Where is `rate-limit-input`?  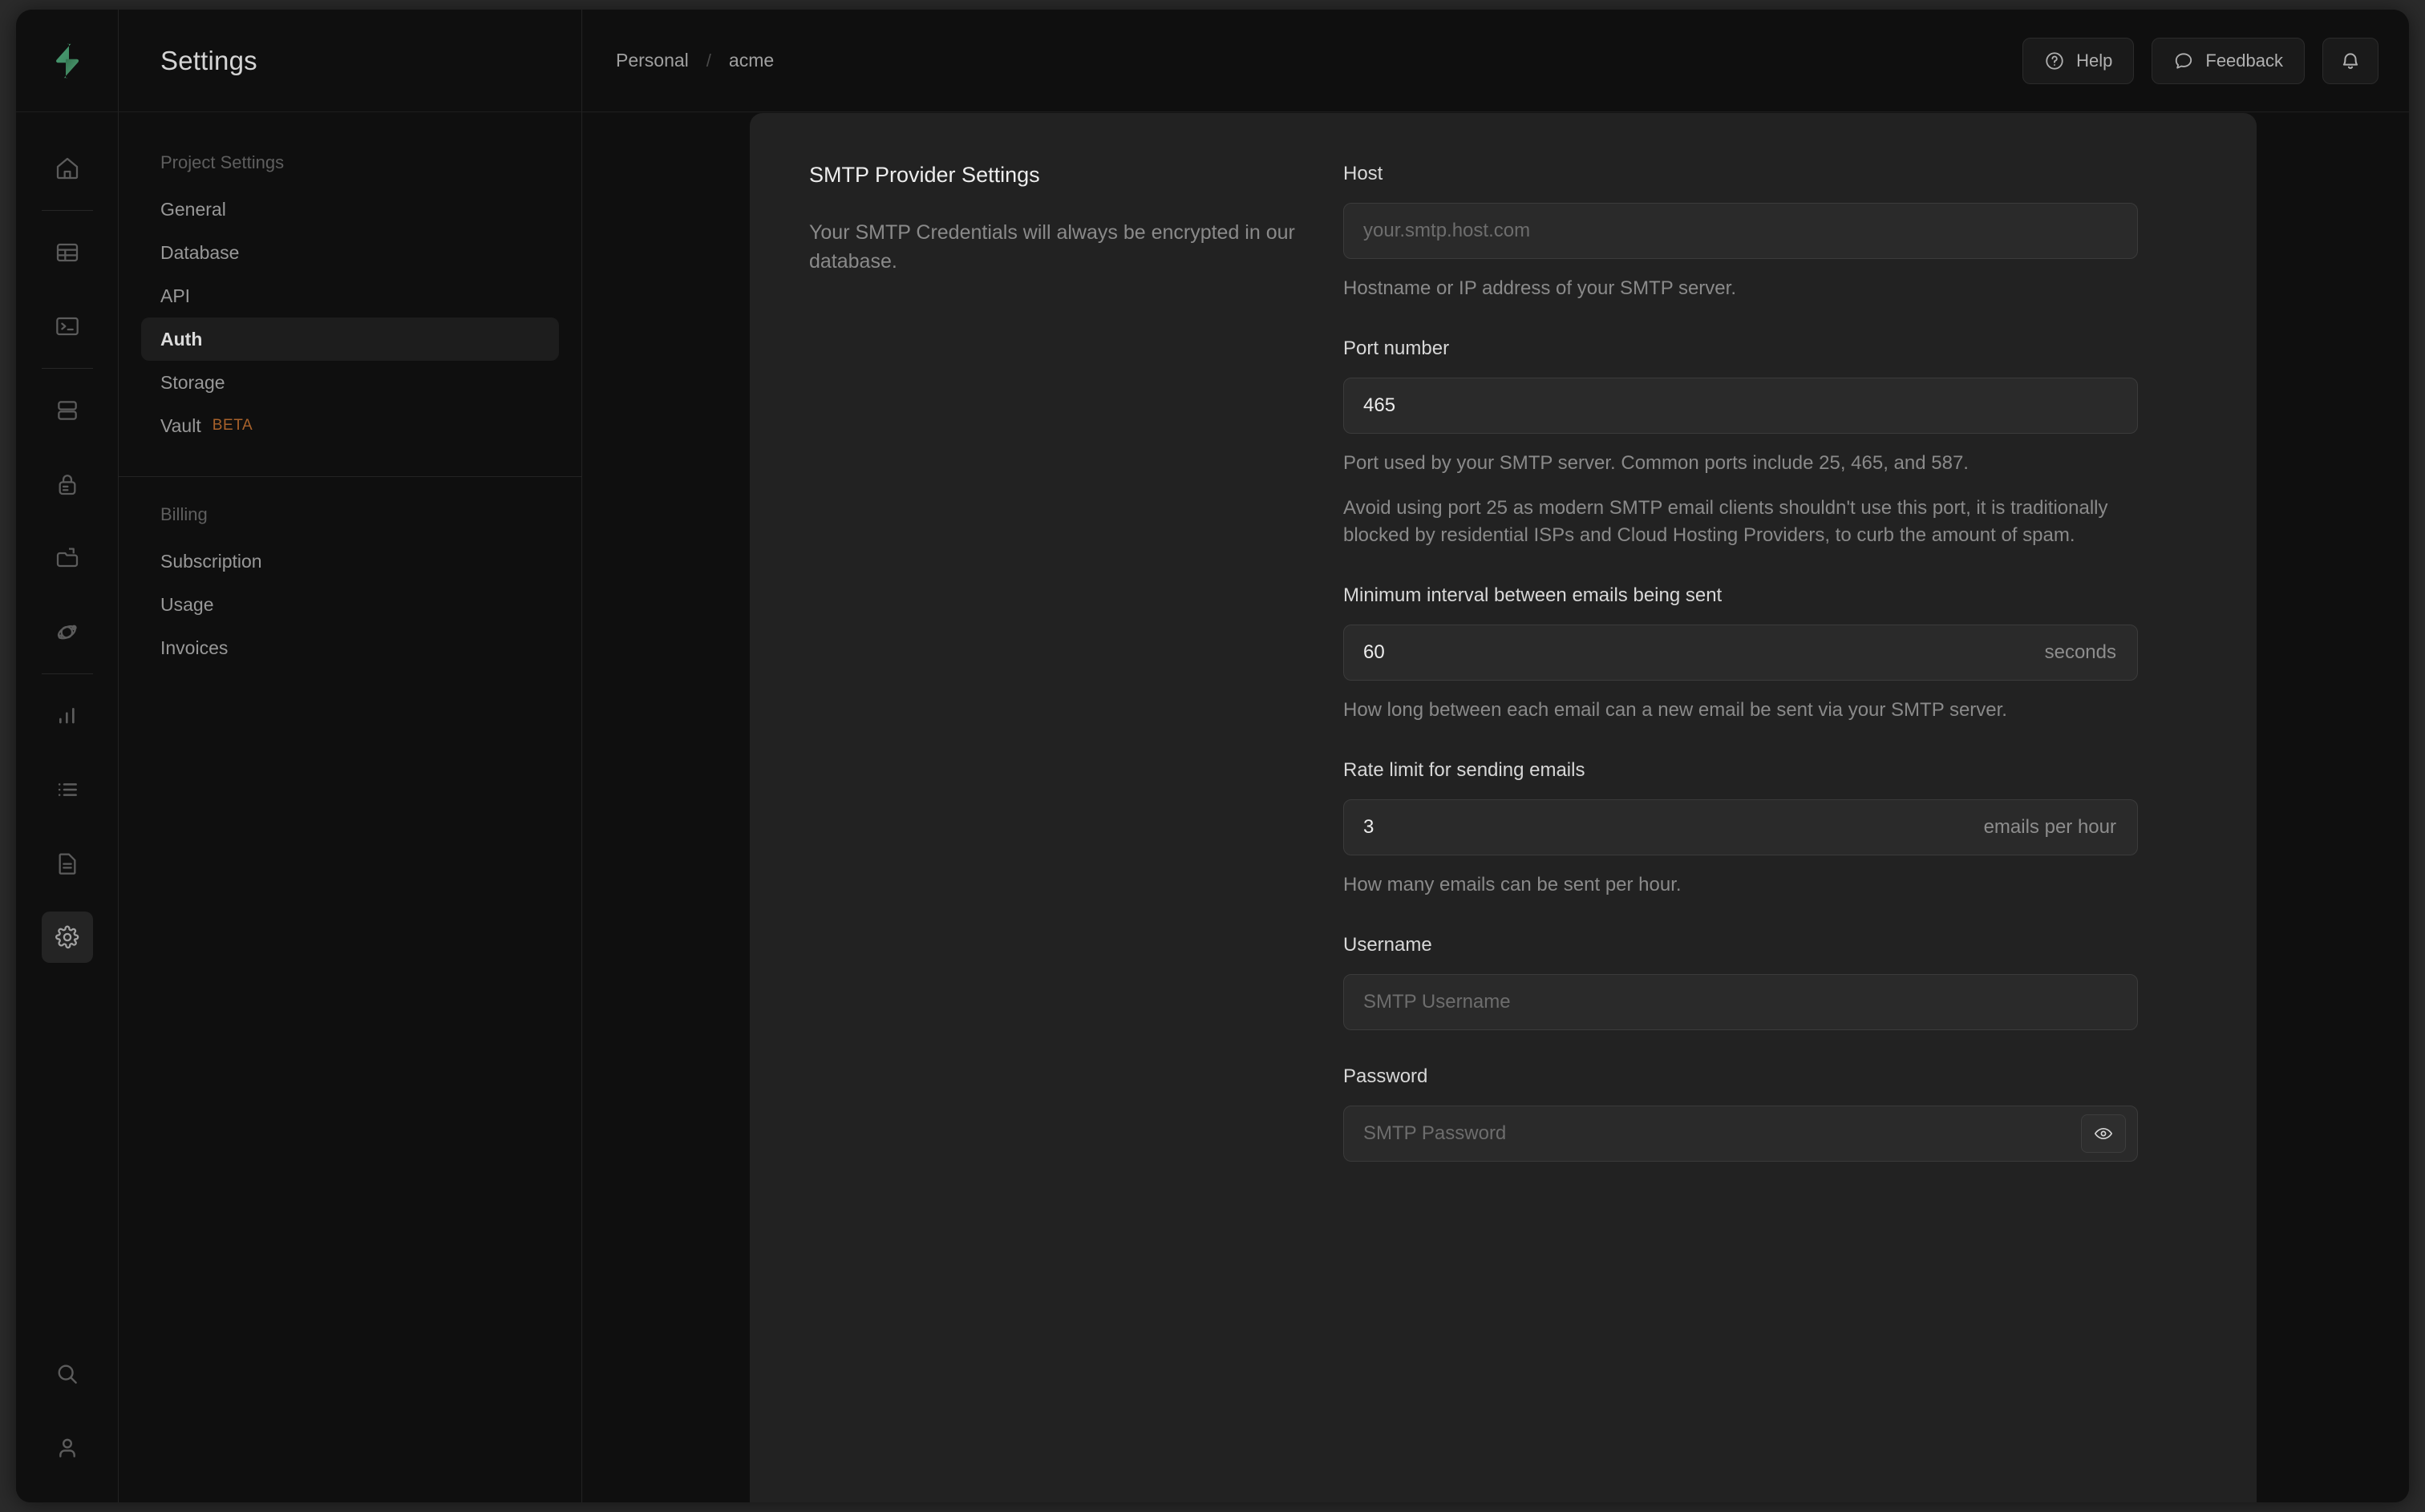 rate-limit-input is located at coordinates (1664, 827).